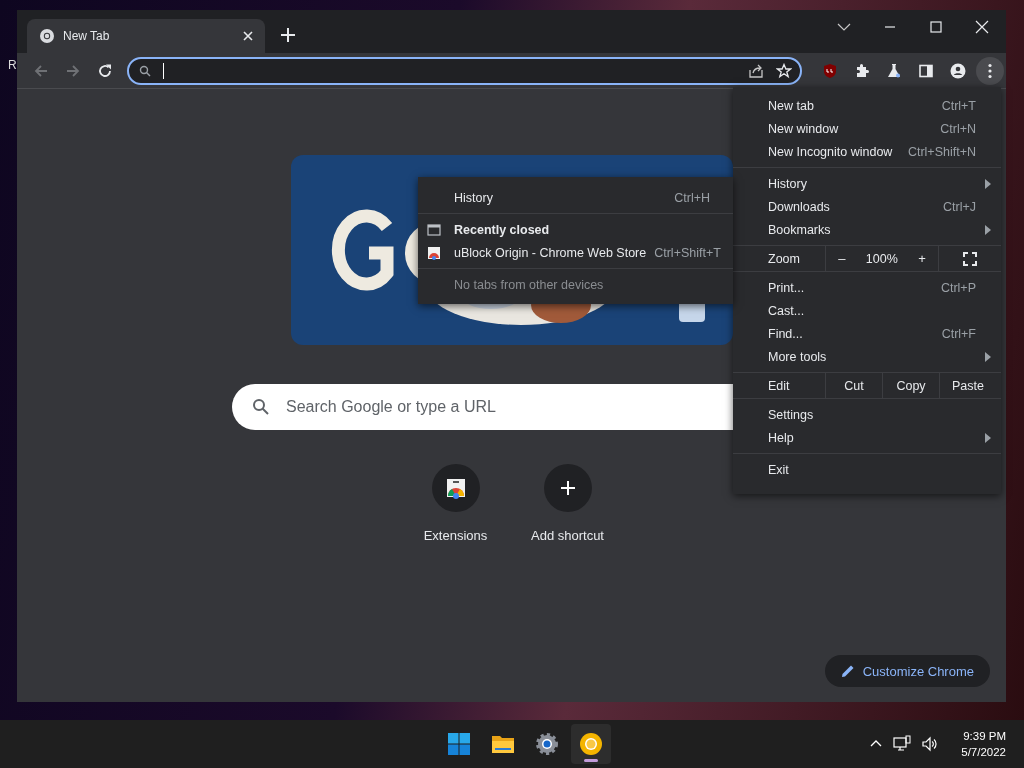  I want to click on forward-icon, so click(73, 70).